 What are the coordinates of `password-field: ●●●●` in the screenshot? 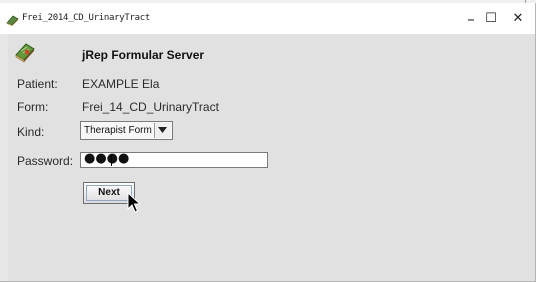 It's located at (174, 159).